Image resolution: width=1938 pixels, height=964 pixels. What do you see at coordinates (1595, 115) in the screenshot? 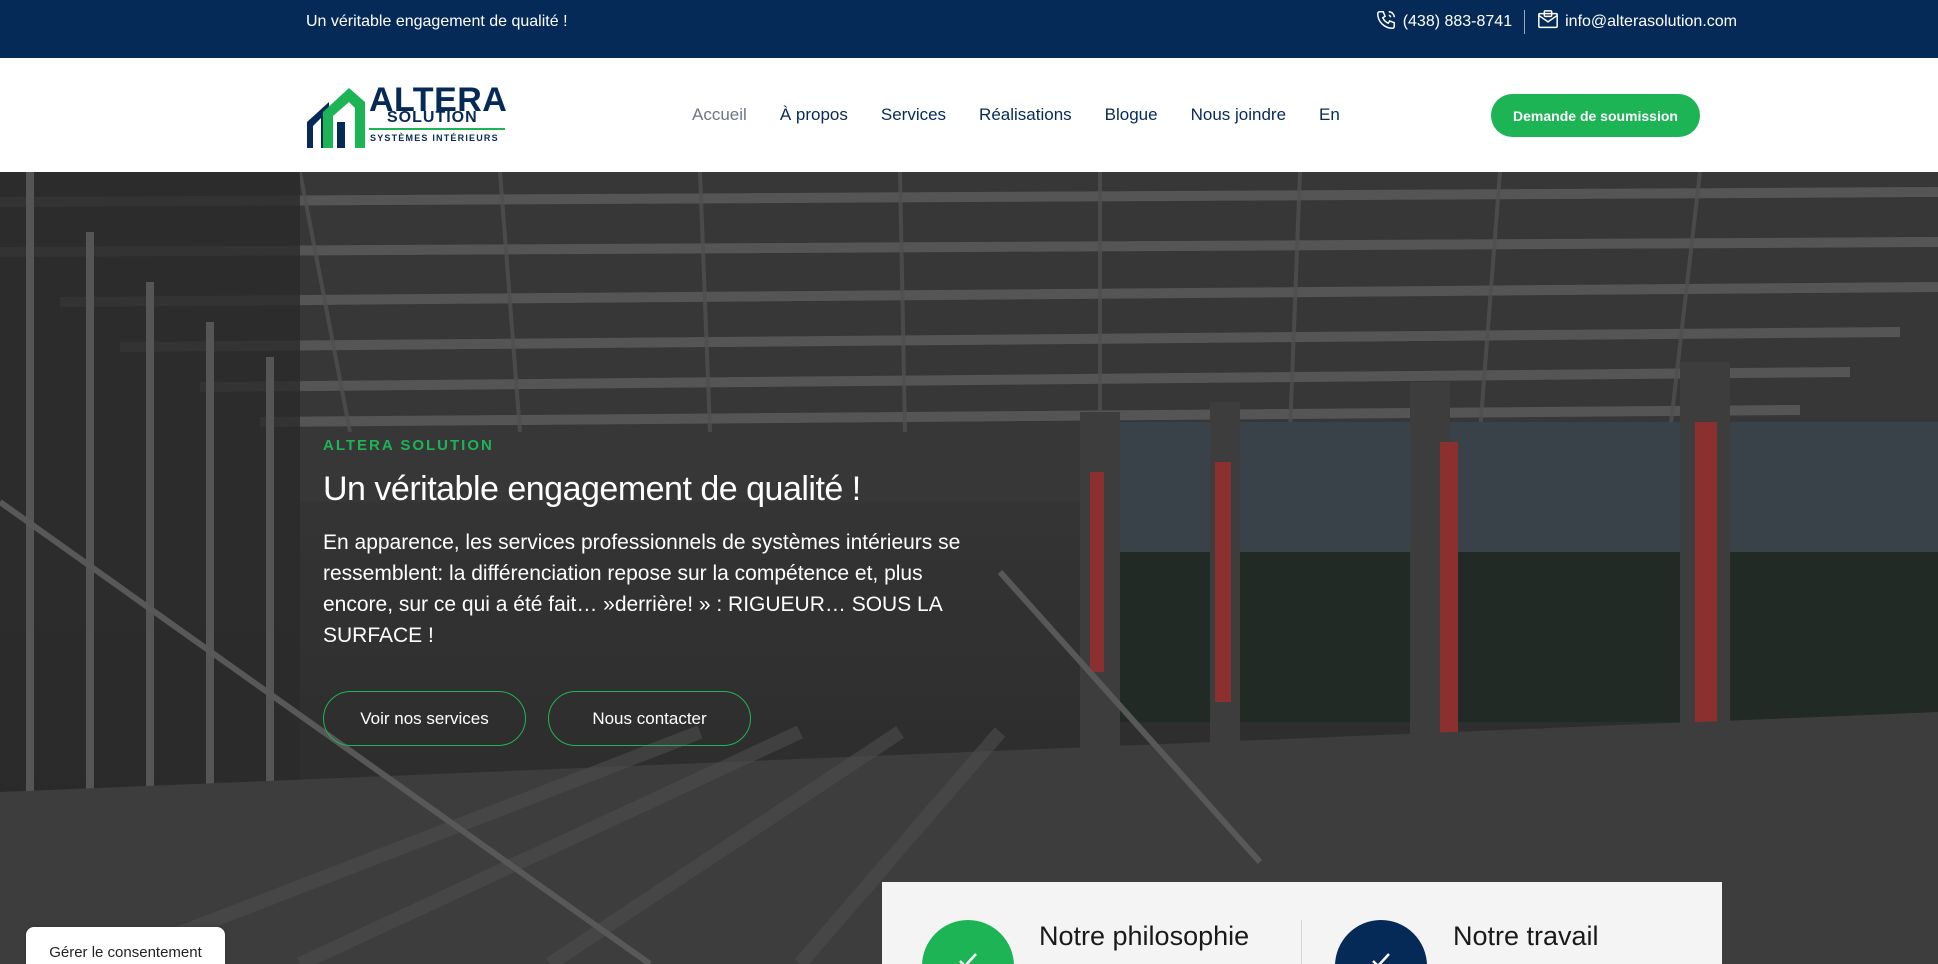
I see `quote-request-button: Demande de soumission` at bounding box center [1595, 115].